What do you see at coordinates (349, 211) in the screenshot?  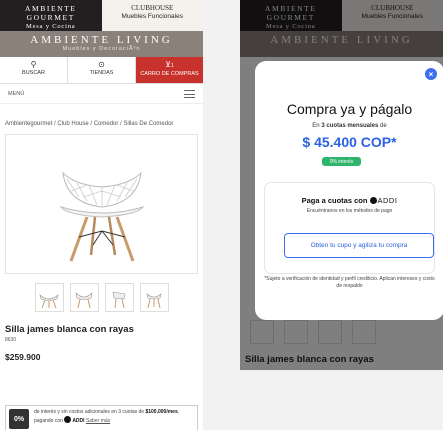 I see `card-subtitle: Encuéntranos en los métodos de pago` at bounding box center [349, 211].